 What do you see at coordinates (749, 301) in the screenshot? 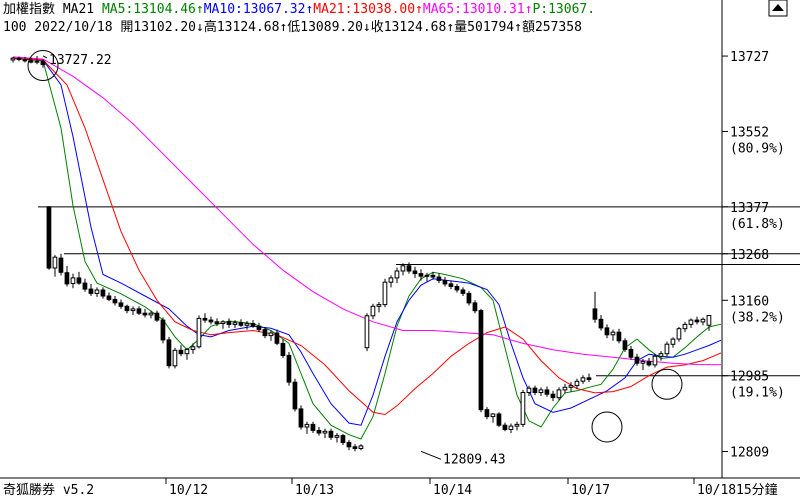
I see `price-label-4: 13160` at bounding box center [749, 301].